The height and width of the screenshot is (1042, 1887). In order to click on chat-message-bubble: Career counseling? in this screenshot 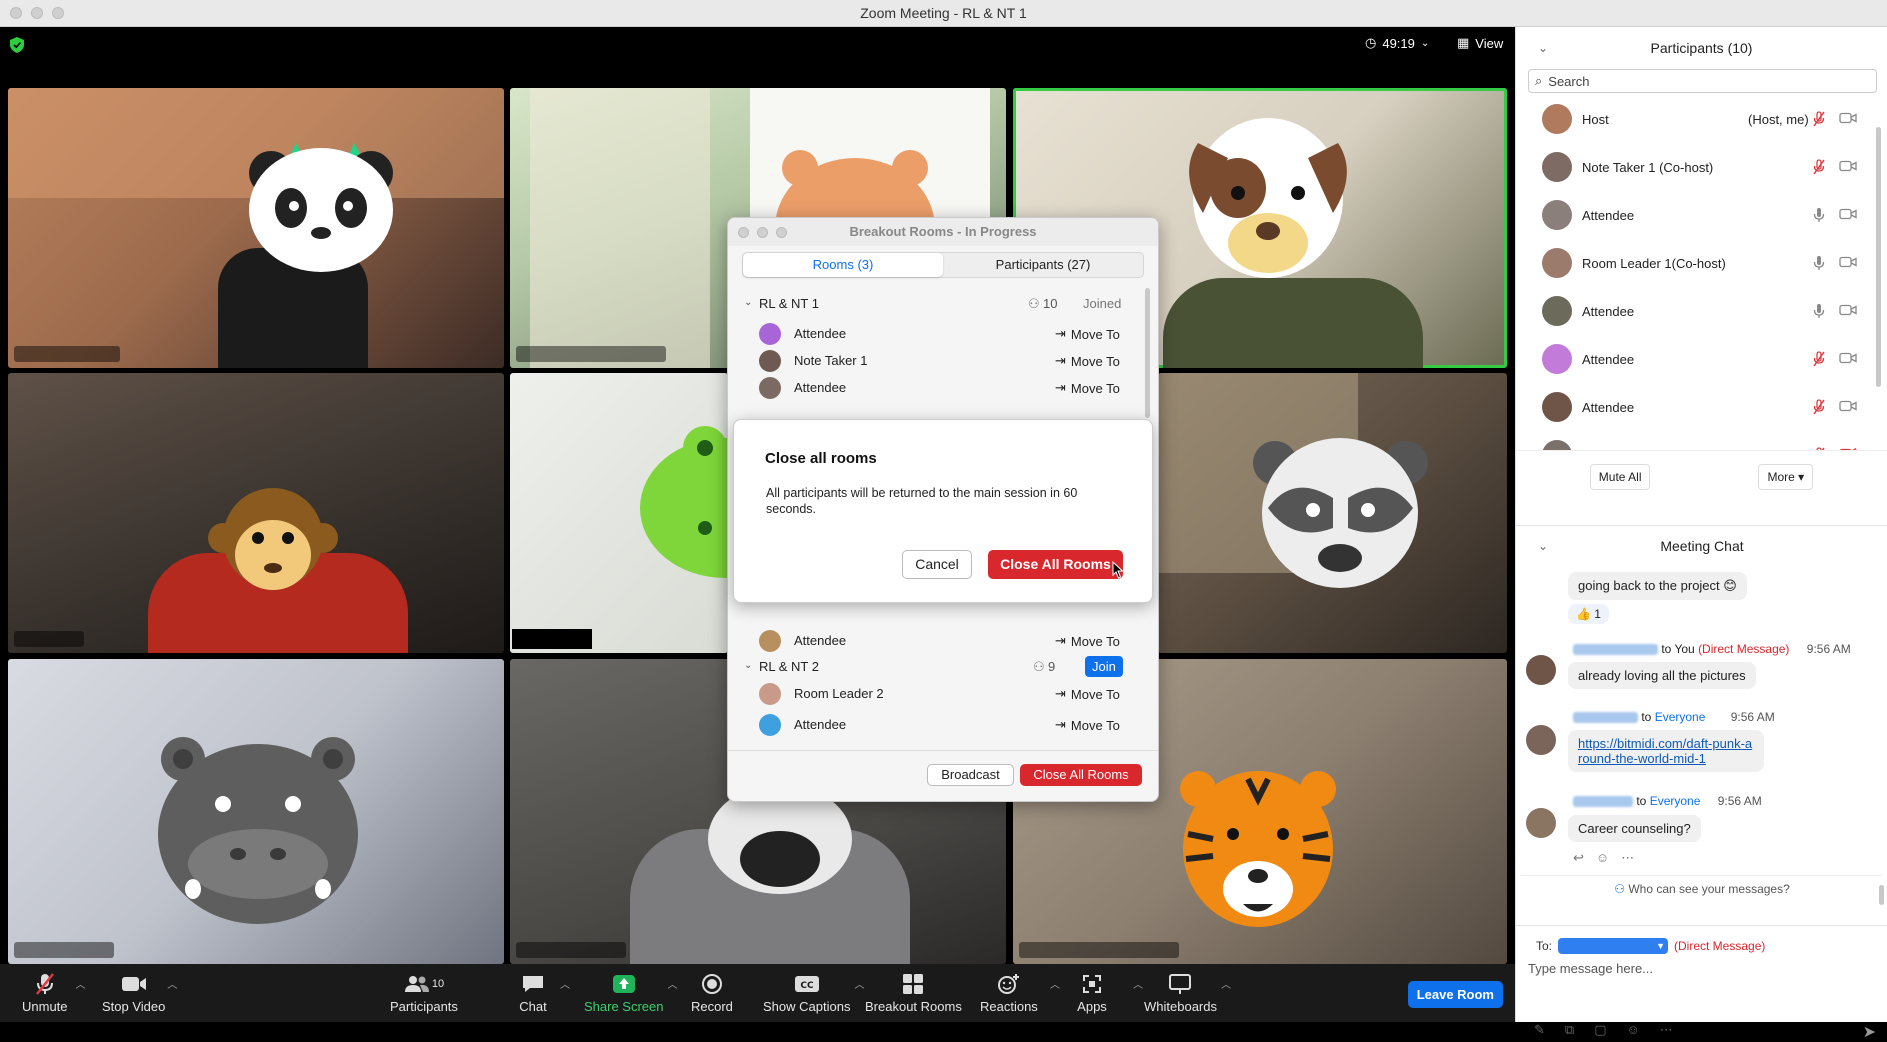, I will do `click(1634, 828)`.